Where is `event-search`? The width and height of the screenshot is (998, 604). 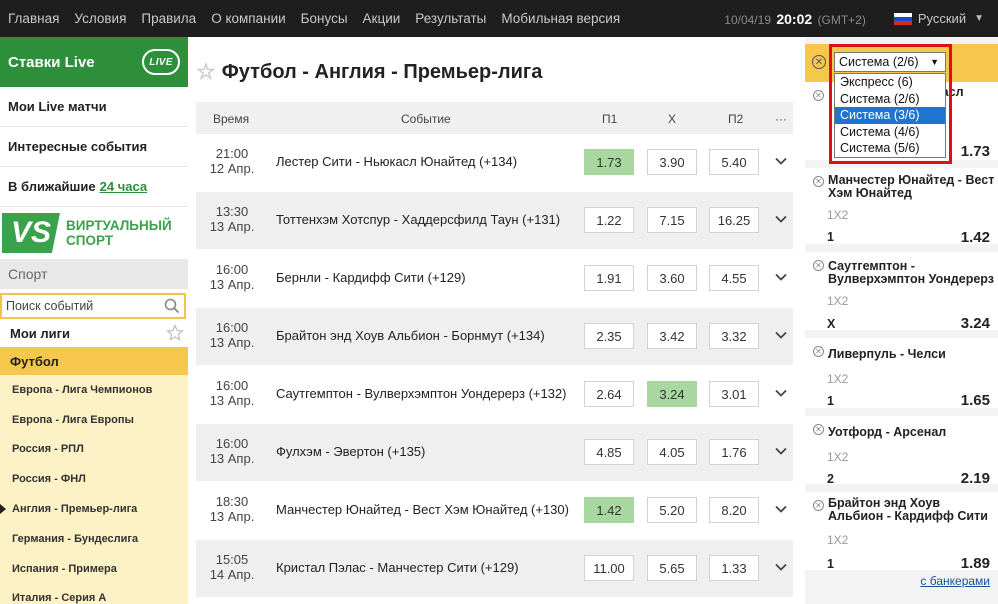 event-search is located at coordinates (93, 306).